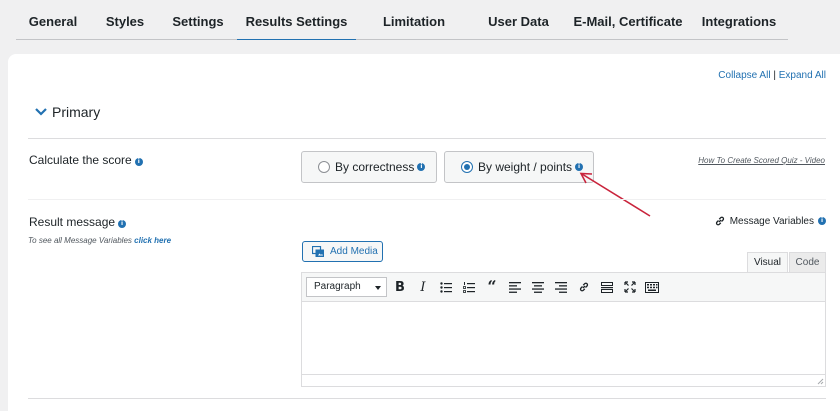  What do you see at coordinates (80, 240) in the screenshot?
I see `hint-text: To see all Message Variables` at bounding box center [80, 240].